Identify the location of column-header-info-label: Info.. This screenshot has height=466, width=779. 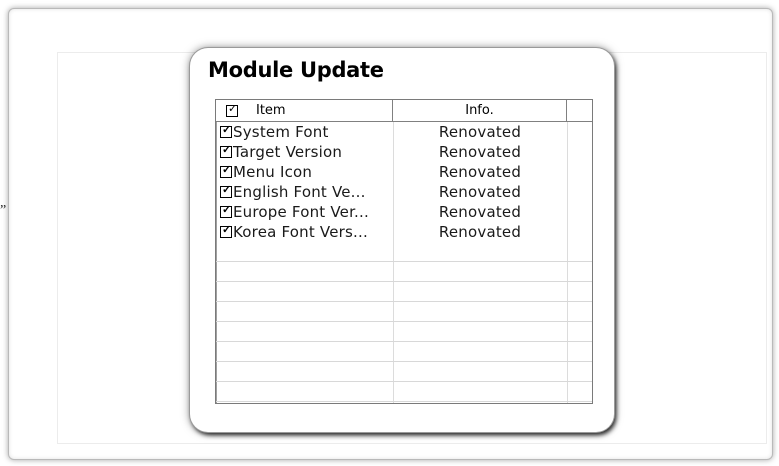
(479, 110).